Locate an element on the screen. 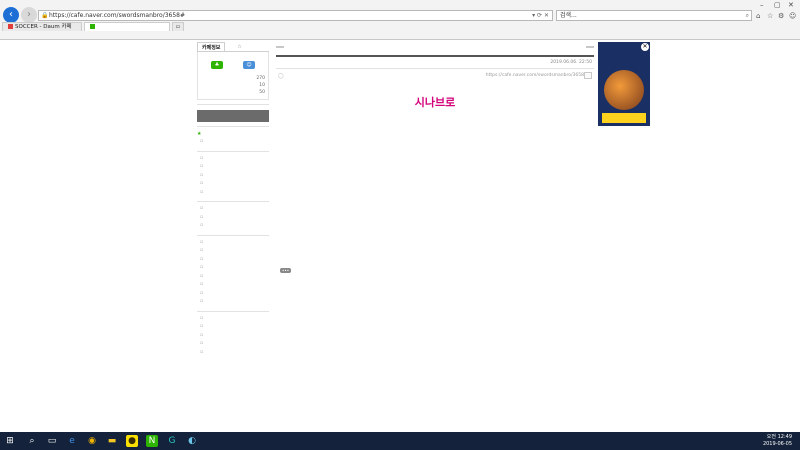 The width and height of the screenshot is (800, 450). article-header: 2019.06.06. 22:50 is located at coordinates (435, 62).